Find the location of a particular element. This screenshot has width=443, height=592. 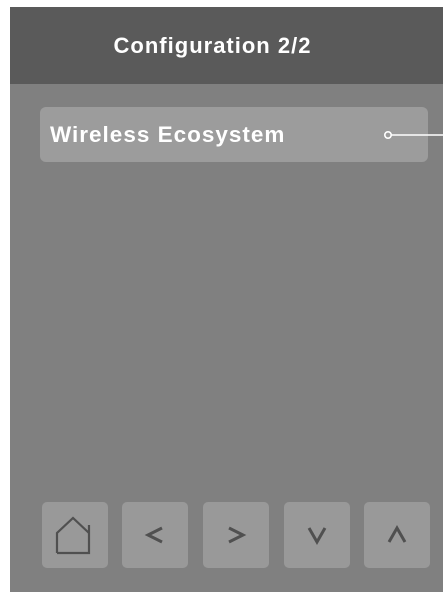

page-title: Configuration 2/2 is located at coordinates (212, 45).